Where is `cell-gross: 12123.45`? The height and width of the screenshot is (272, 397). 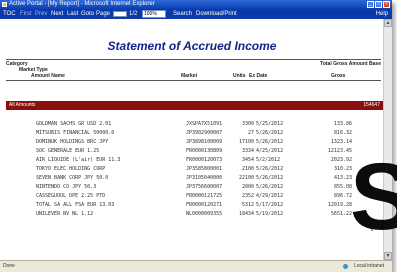
cell-gross: 12123.45 is located at coordinates (339, 151).